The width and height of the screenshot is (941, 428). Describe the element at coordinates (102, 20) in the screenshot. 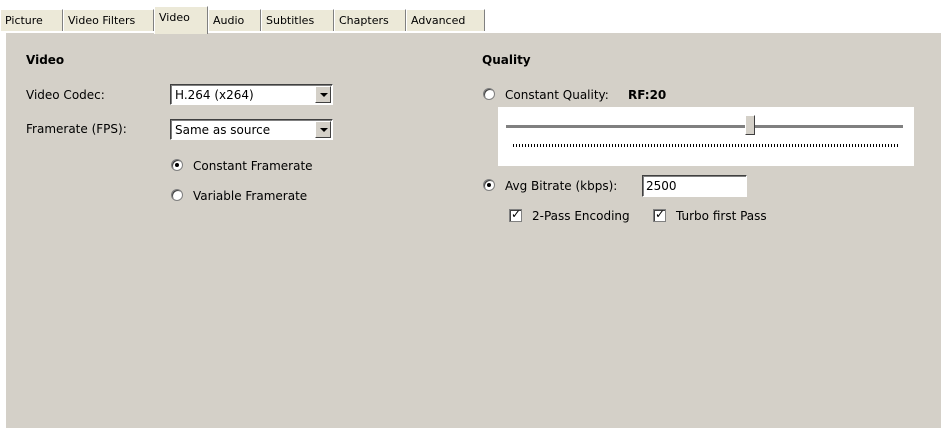

I see `tab-label: Video Filters` at that location.